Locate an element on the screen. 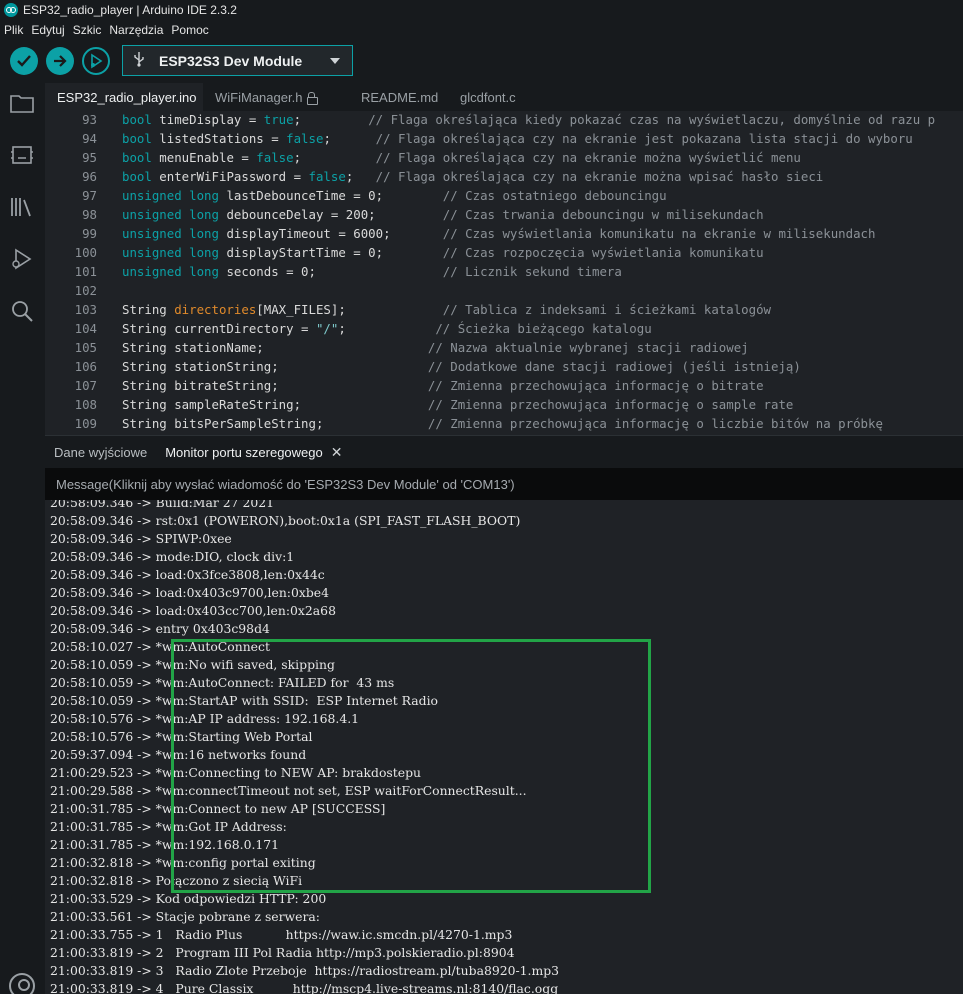 Image resolution: width=963 pixels, height=994 pixels. board-name: ESP32S3 Dev Module is located at coordinates (231, 60).